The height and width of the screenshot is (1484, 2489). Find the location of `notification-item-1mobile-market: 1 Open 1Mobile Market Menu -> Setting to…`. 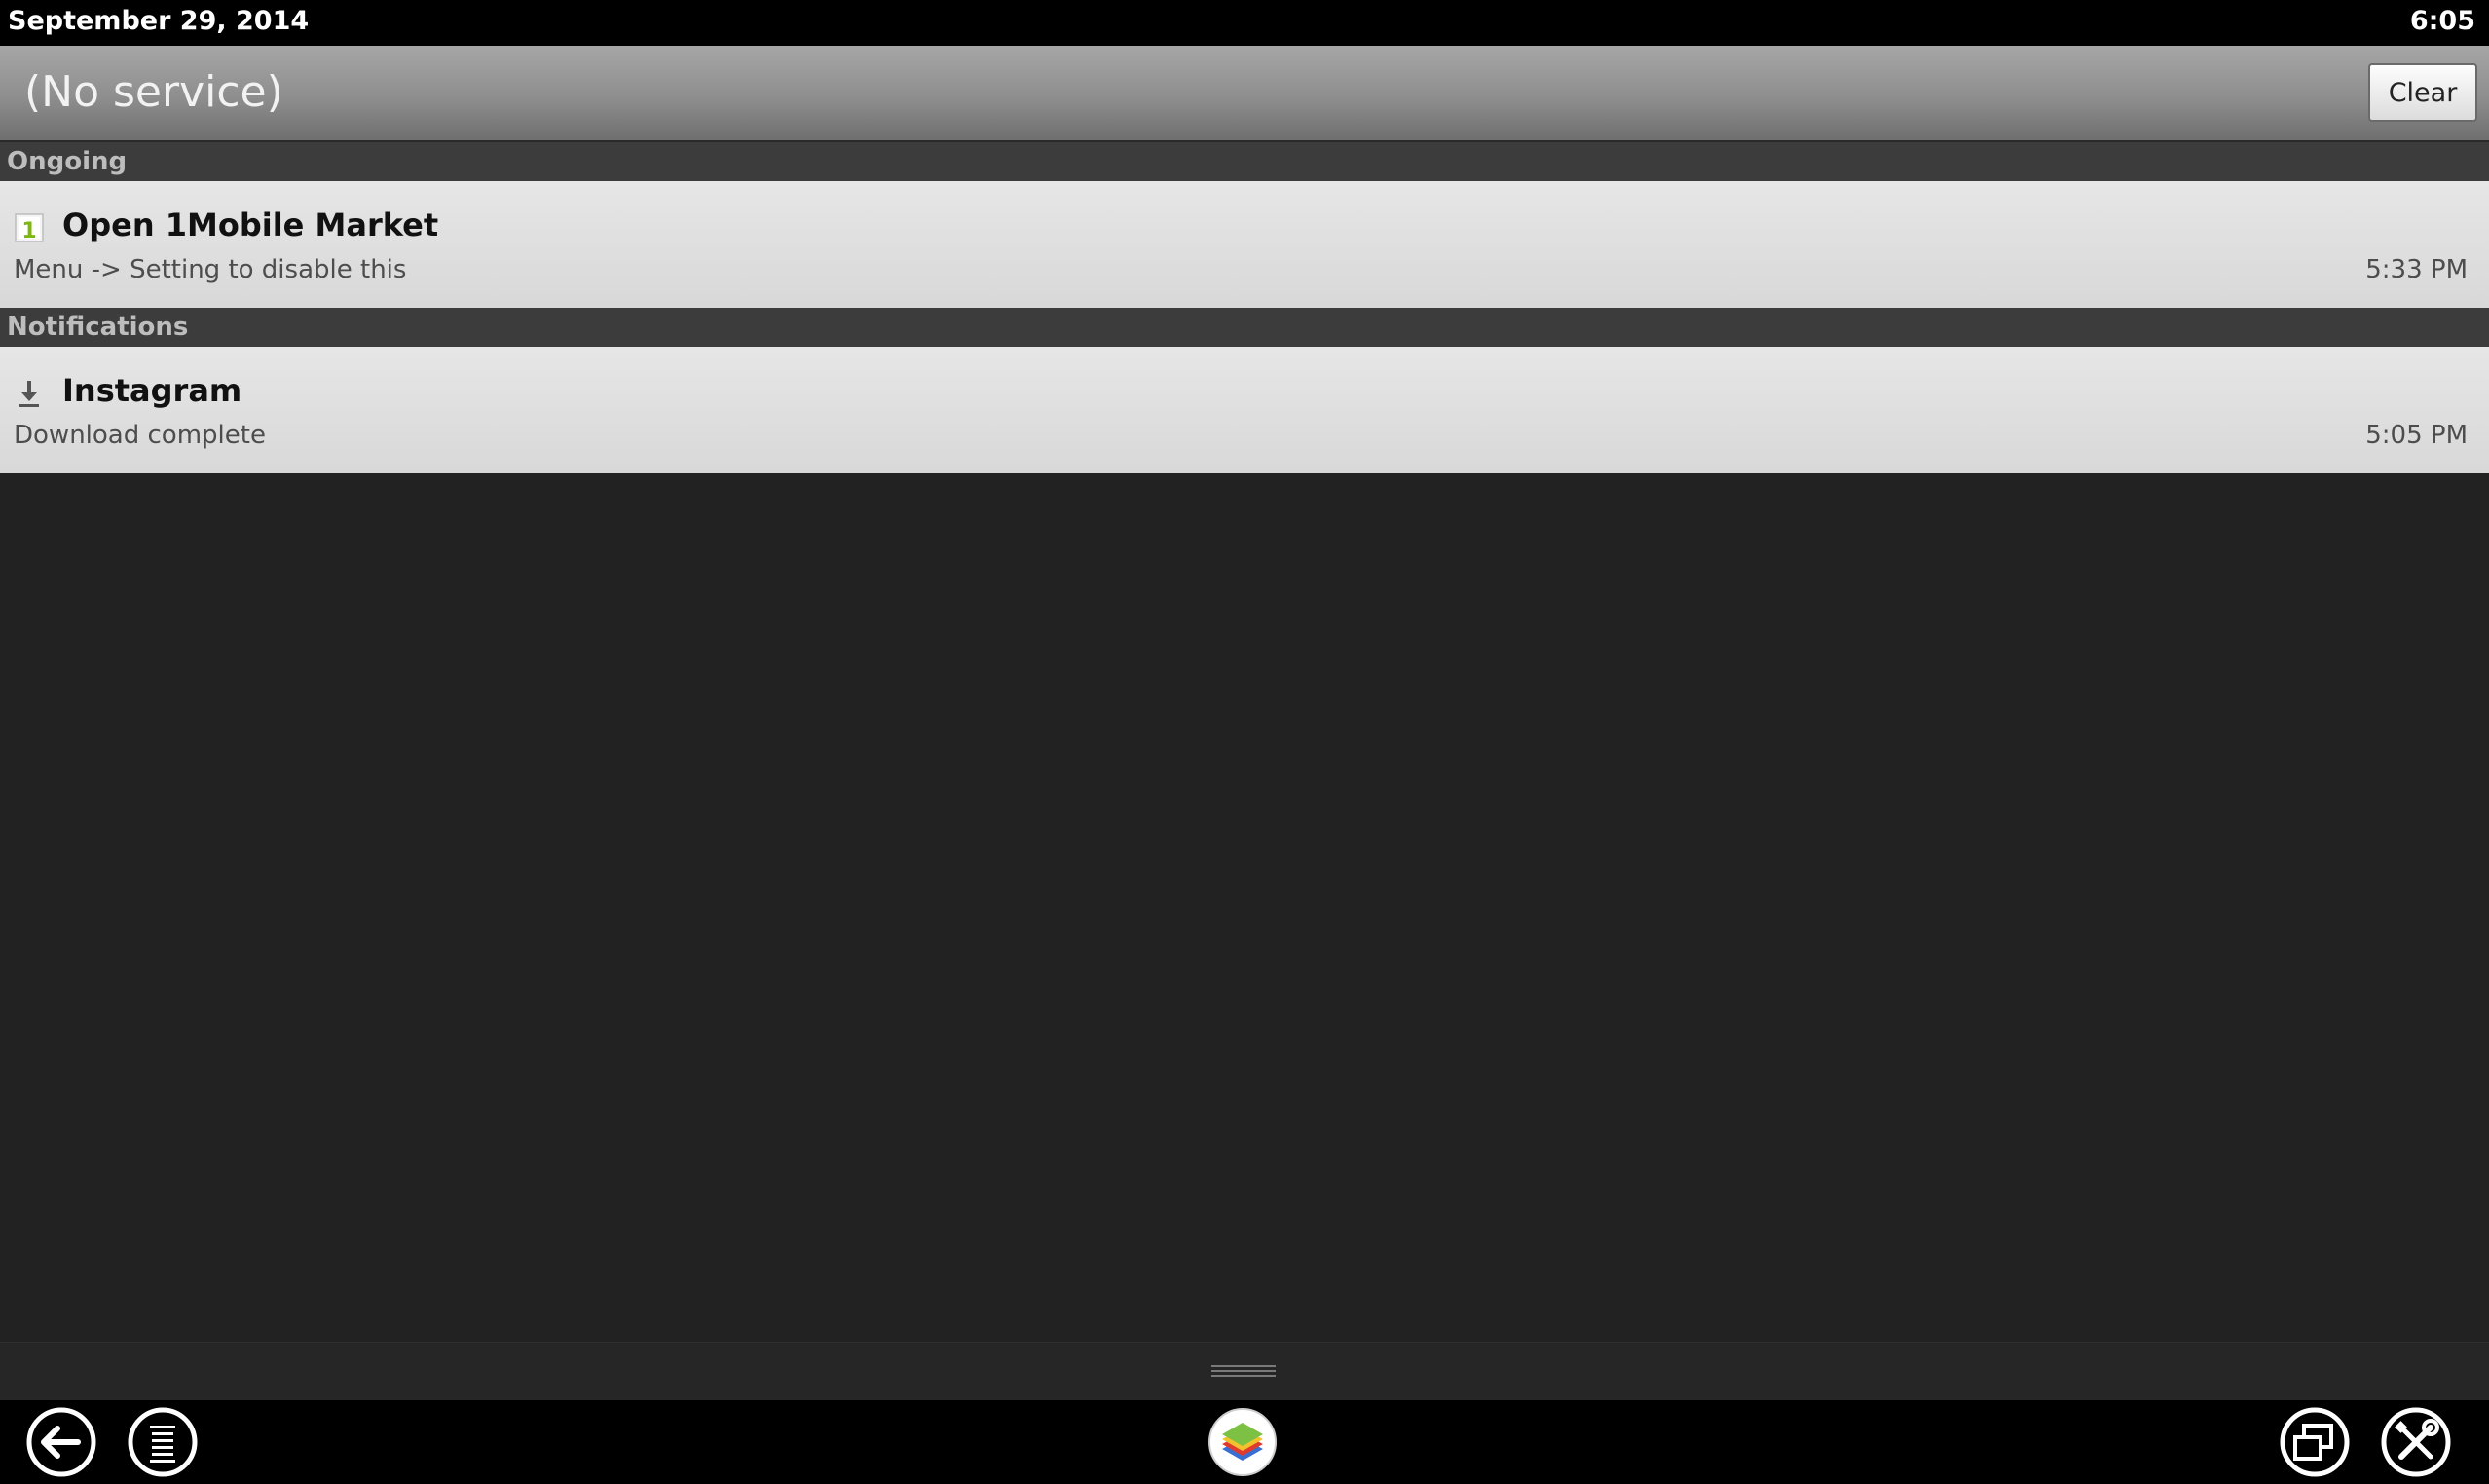

notification-item-1mobile-market: 1 Open 1Mobile Market Menu -> Setting to… is located at coordinates (1245, 244).